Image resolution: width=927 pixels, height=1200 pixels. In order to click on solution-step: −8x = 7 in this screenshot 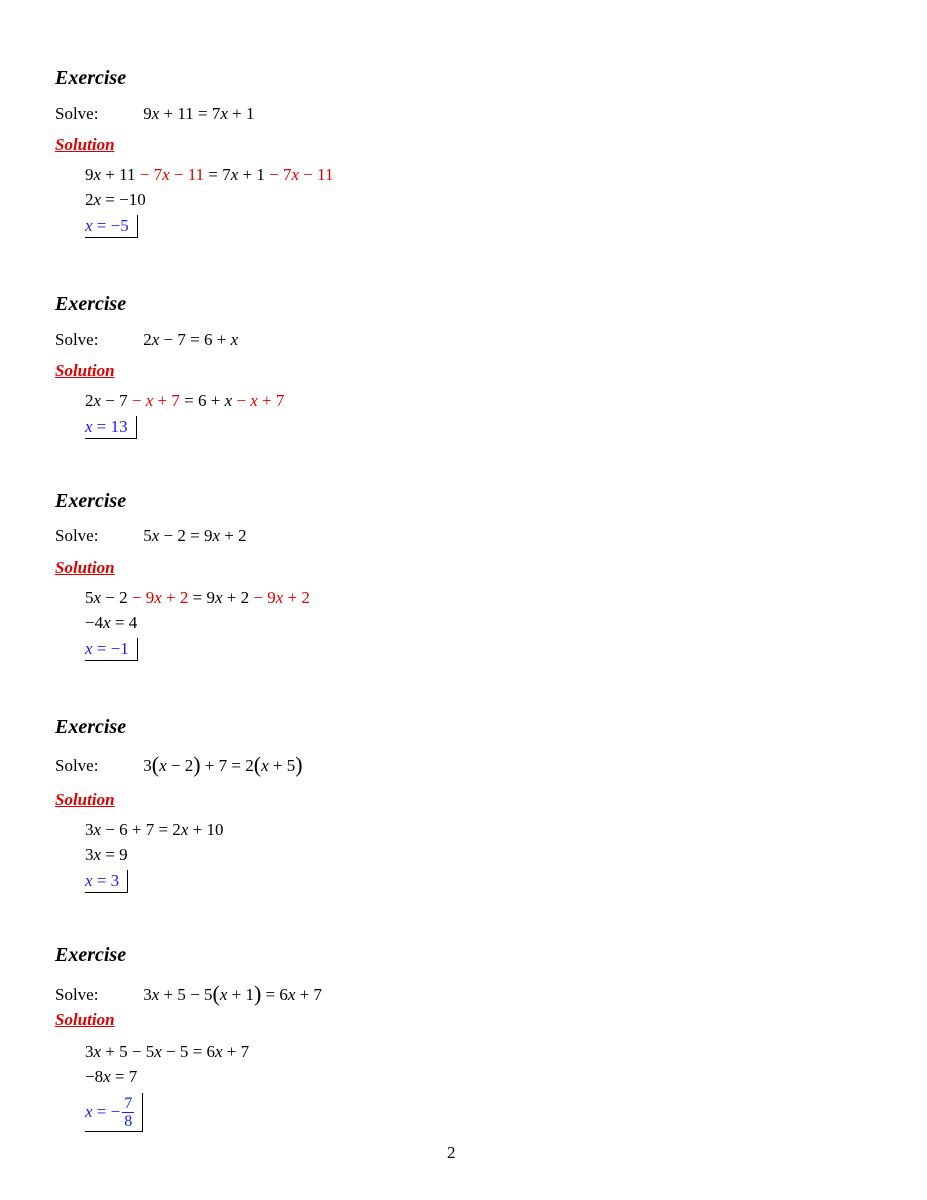, I will do `click(111, 1076)`.